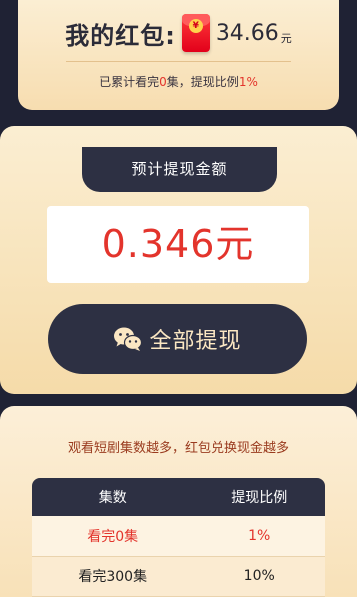  I want to click on red-packet-balance: 我的红包: ¥ 34.66 元, so click(178, 33).